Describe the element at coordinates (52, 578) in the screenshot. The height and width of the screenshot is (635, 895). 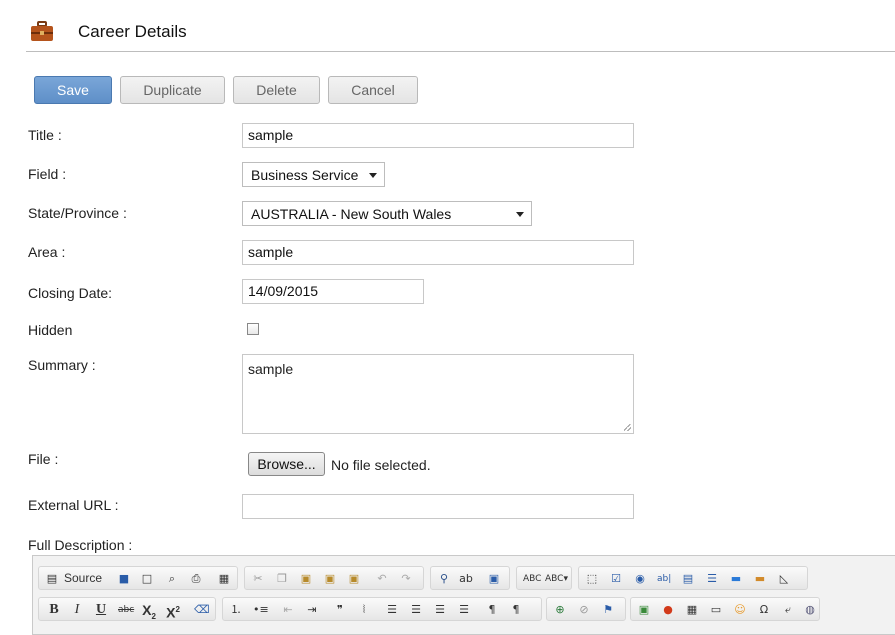
I see `source-icon: ▤` at that location.